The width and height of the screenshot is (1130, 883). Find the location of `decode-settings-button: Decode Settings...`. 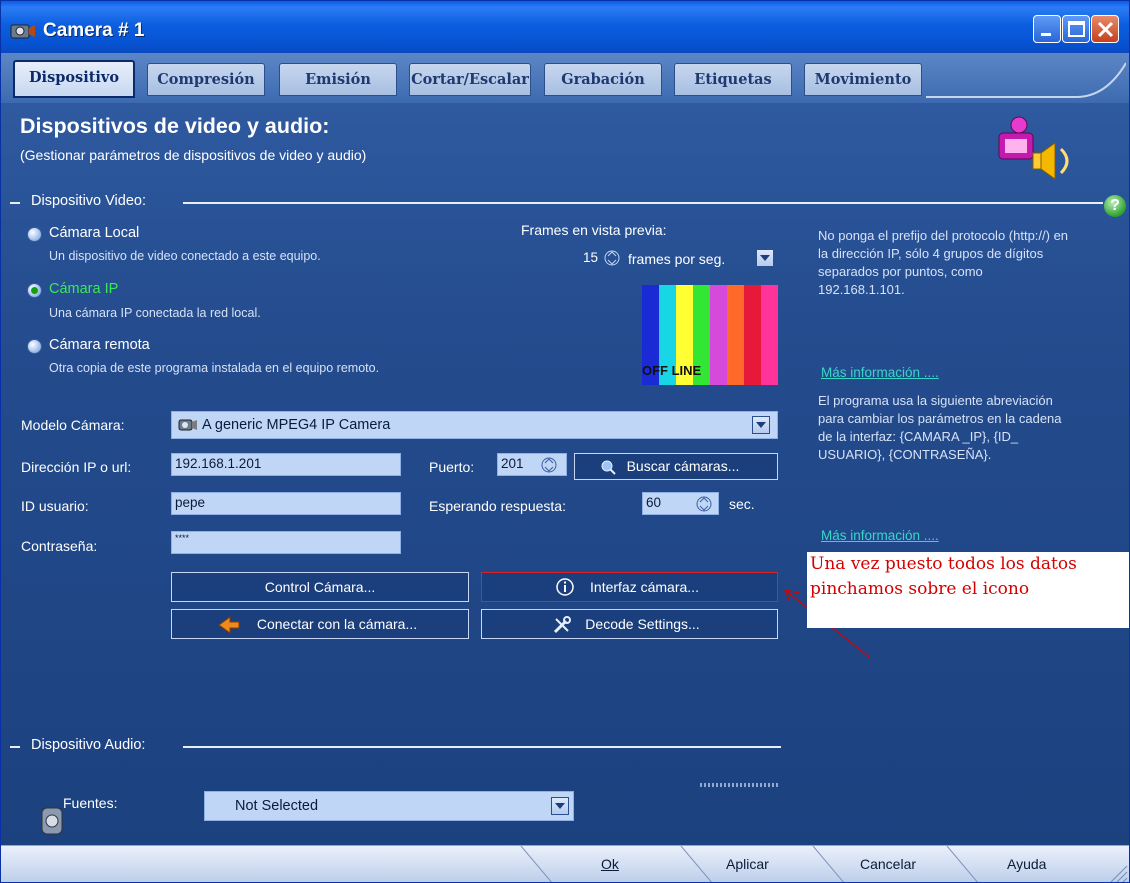

decode-settings-button: Decode Settings... is located at coordinates (629, 624).